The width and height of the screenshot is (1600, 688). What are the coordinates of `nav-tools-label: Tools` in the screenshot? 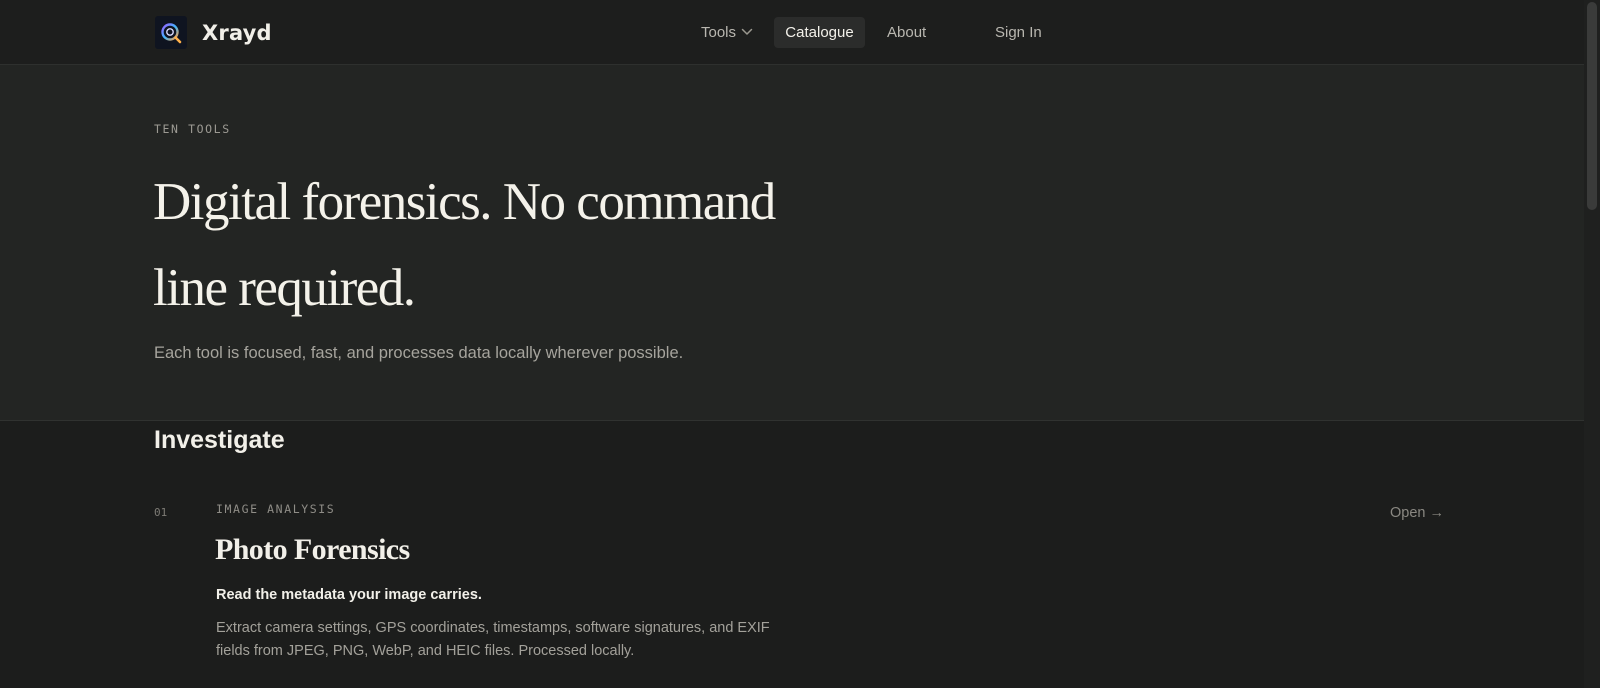 It's located at (719, 32).